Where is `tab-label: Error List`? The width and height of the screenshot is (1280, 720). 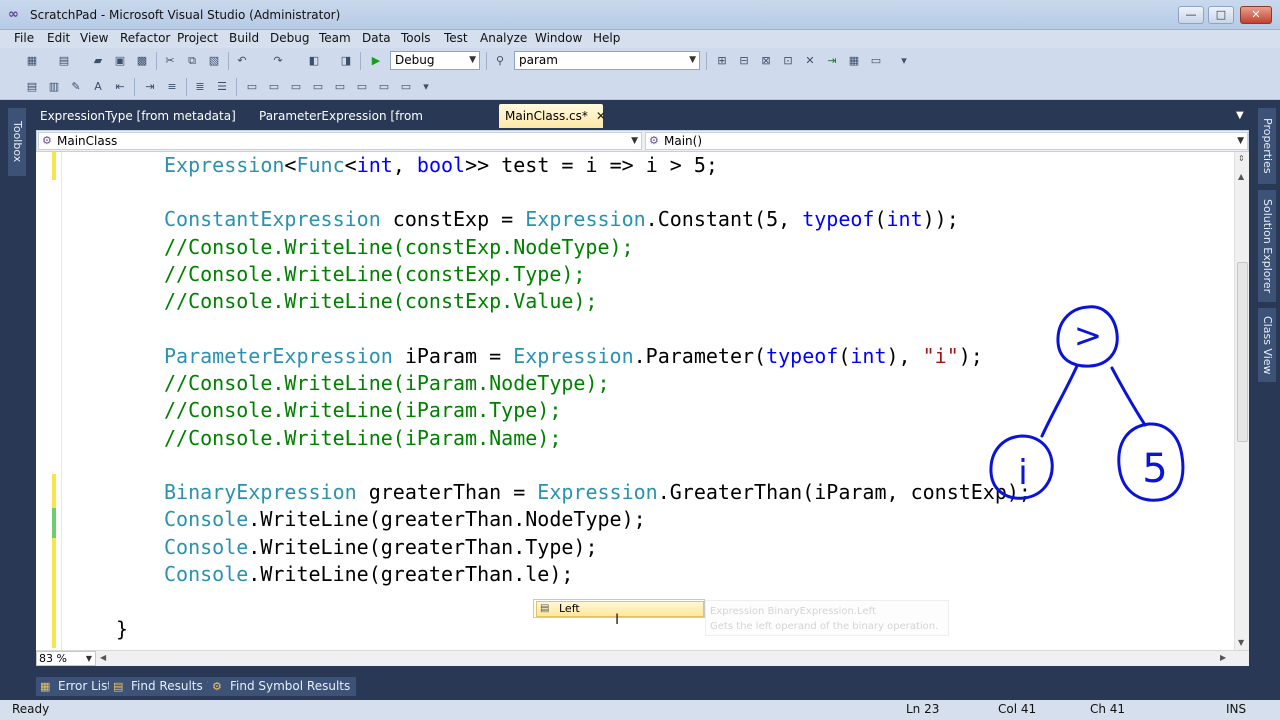
tab-label: Error List is located at coordinates (85, 686).